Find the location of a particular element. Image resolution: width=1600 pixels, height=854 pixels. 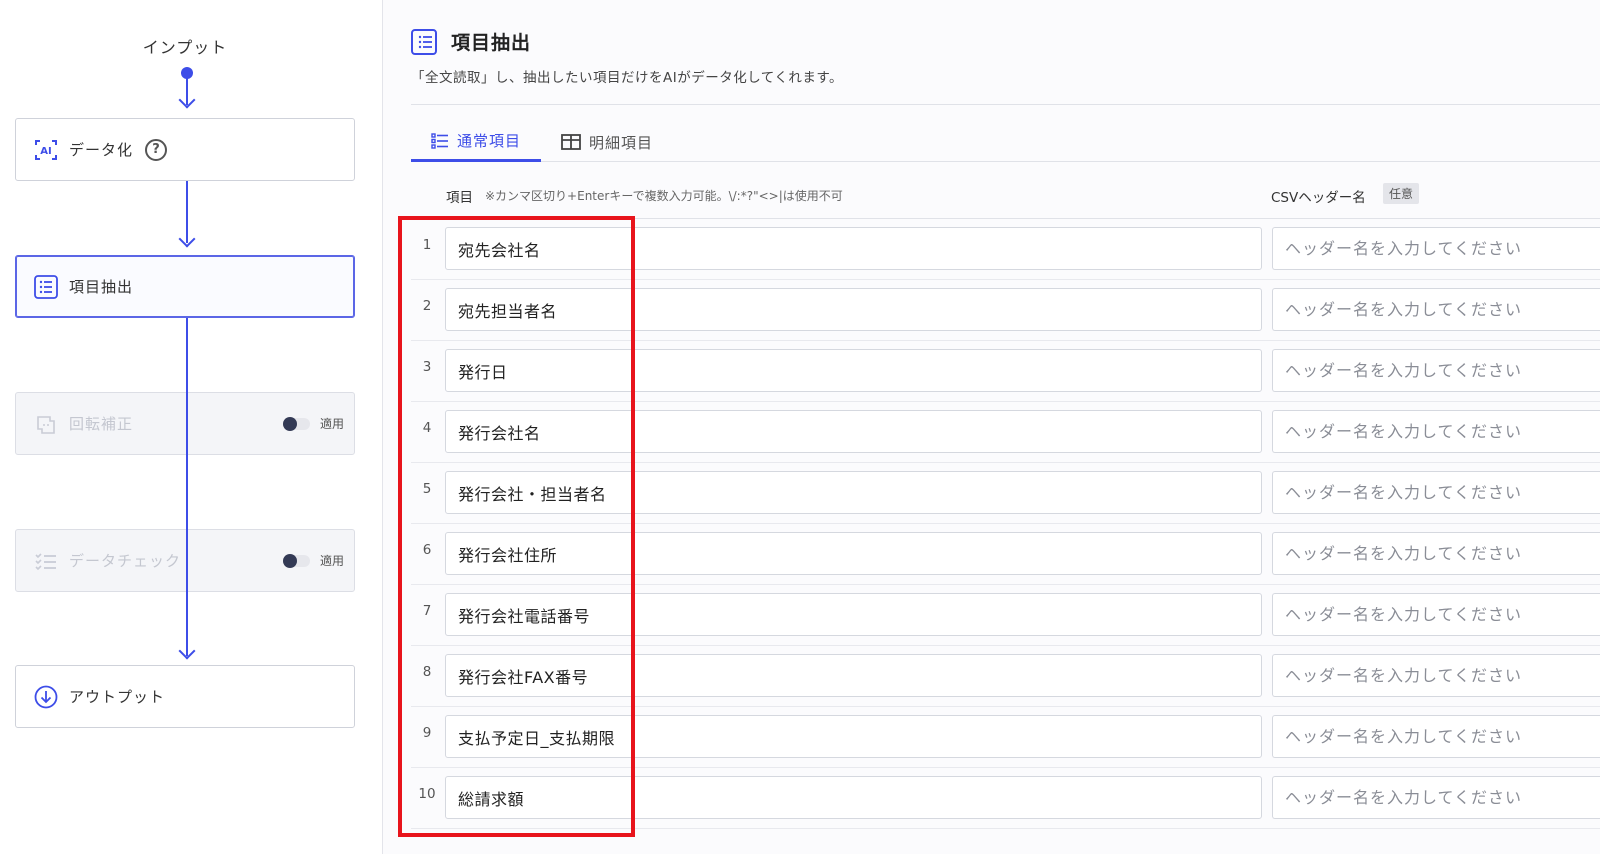

tab-label: 通常項目 is located at coordinates (489, 141).